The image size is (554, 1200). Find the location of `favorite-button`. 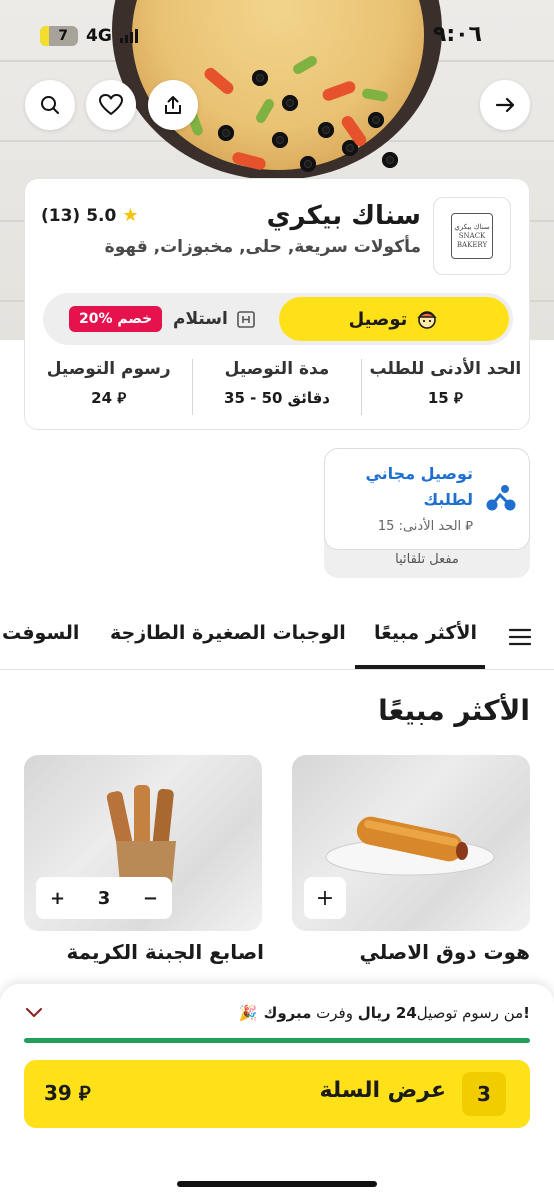

favorite-button is located at coordinates (111, 105).